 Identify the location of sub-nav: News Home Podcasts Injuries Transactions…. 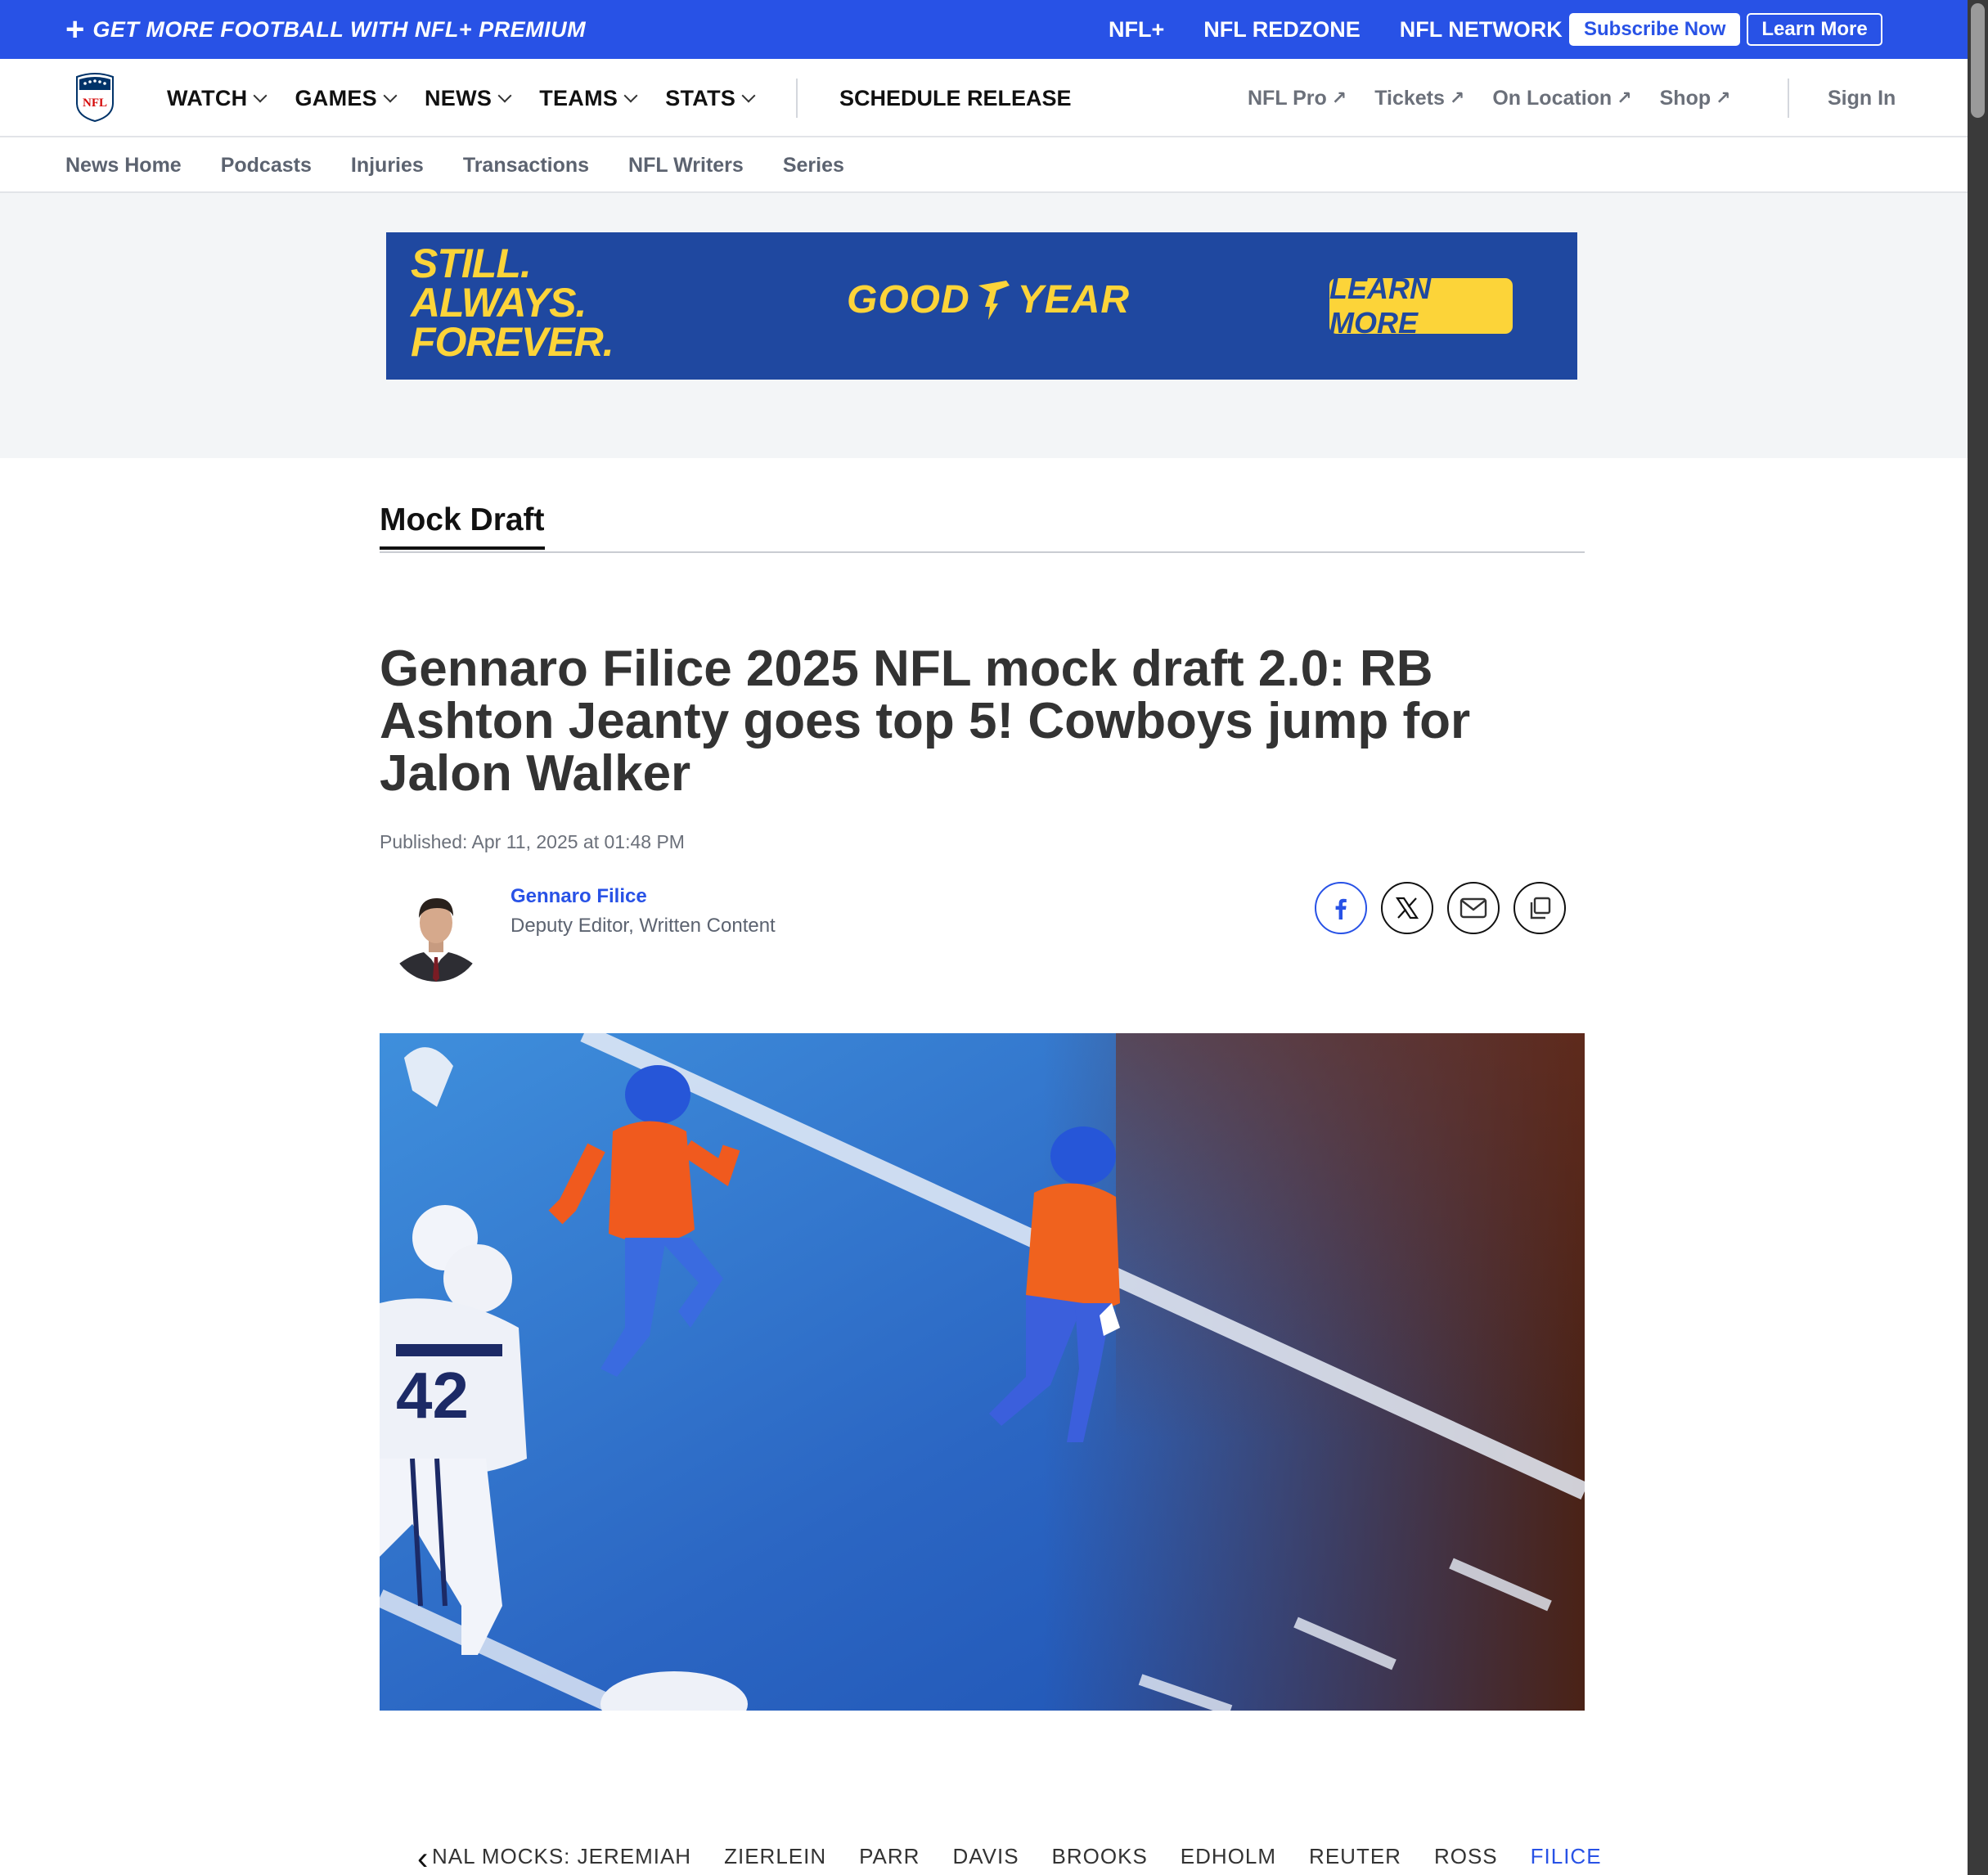
(984, 165).